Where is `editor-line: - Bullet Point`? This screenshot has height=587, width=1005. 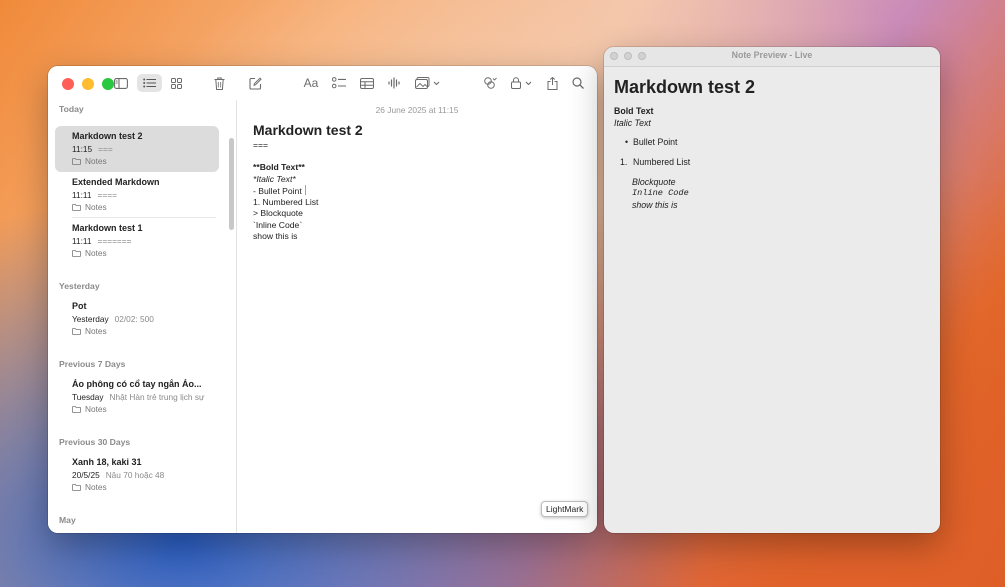 editor-line: - Bullet Point is located at coordinates (279, 190).